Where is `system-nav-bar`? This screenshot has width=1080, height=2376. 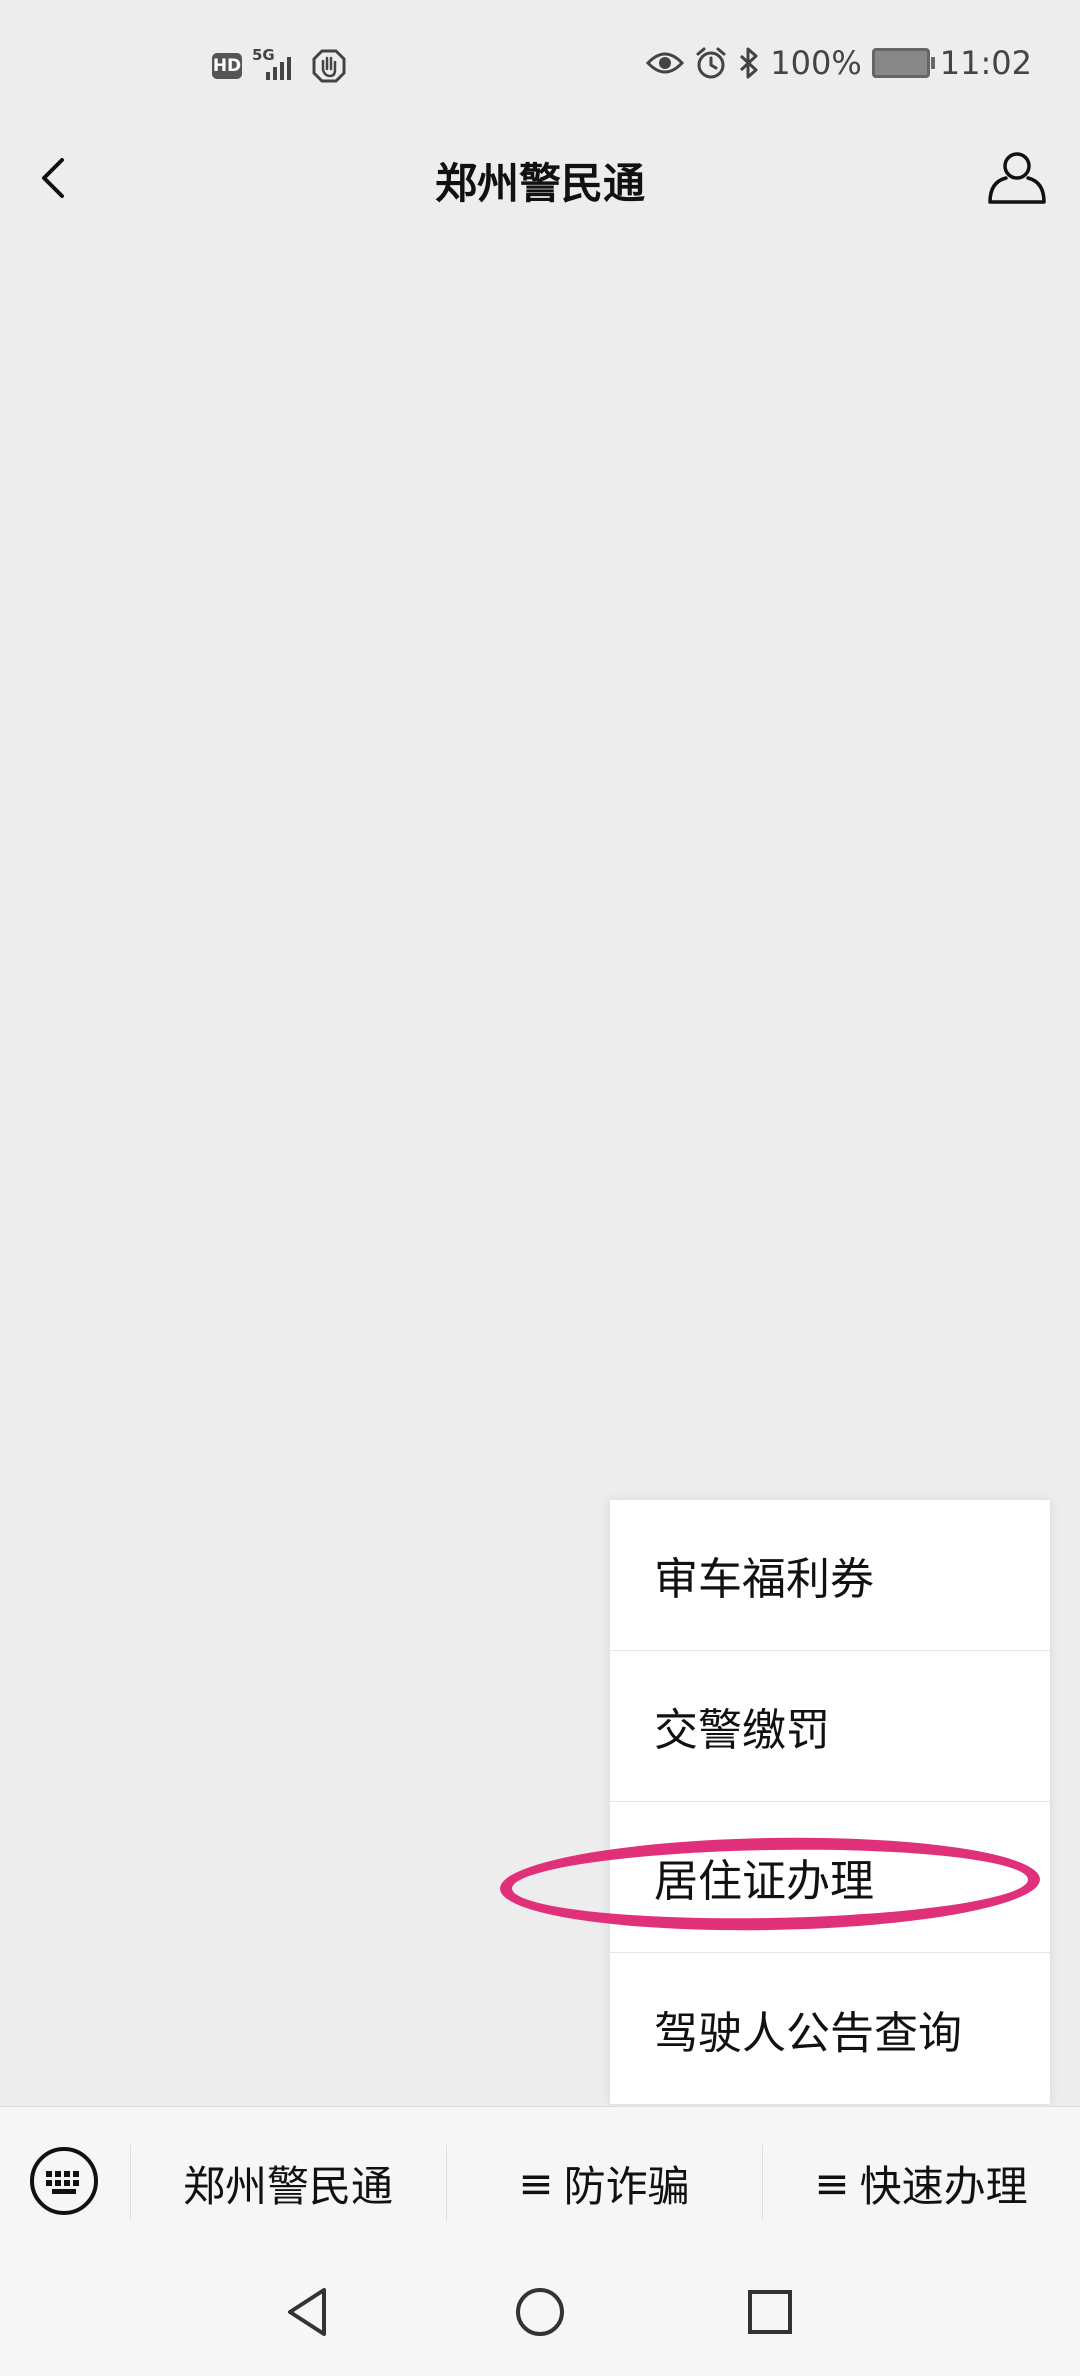 system-nav-bar is located at coordinates (540, 2317).